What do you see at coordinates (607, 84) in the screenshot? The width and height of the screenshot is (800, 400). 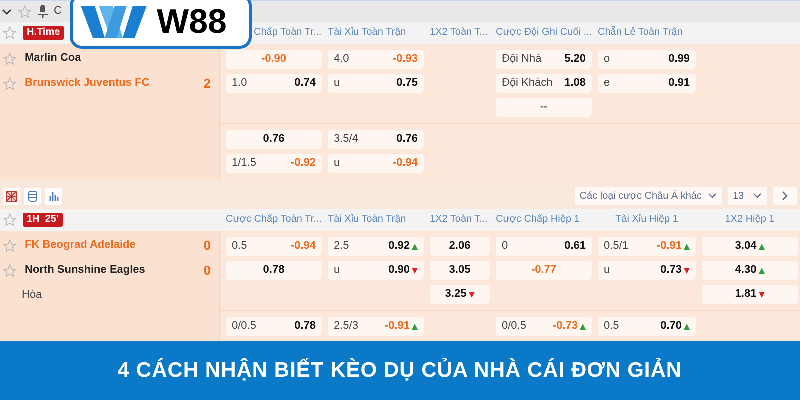 I see `handicap-line: e` at bounding box center [607, 84].